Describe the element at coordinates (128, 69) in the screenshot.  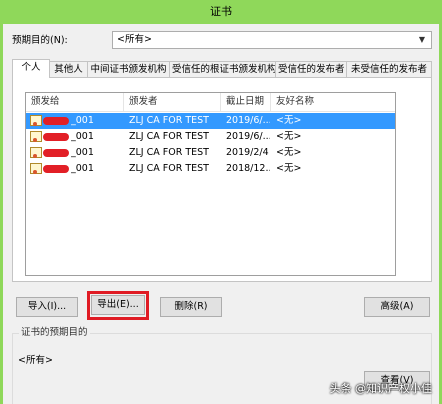
I see `tab-intermediate-ca: 中间证书颁发机构` at that location.